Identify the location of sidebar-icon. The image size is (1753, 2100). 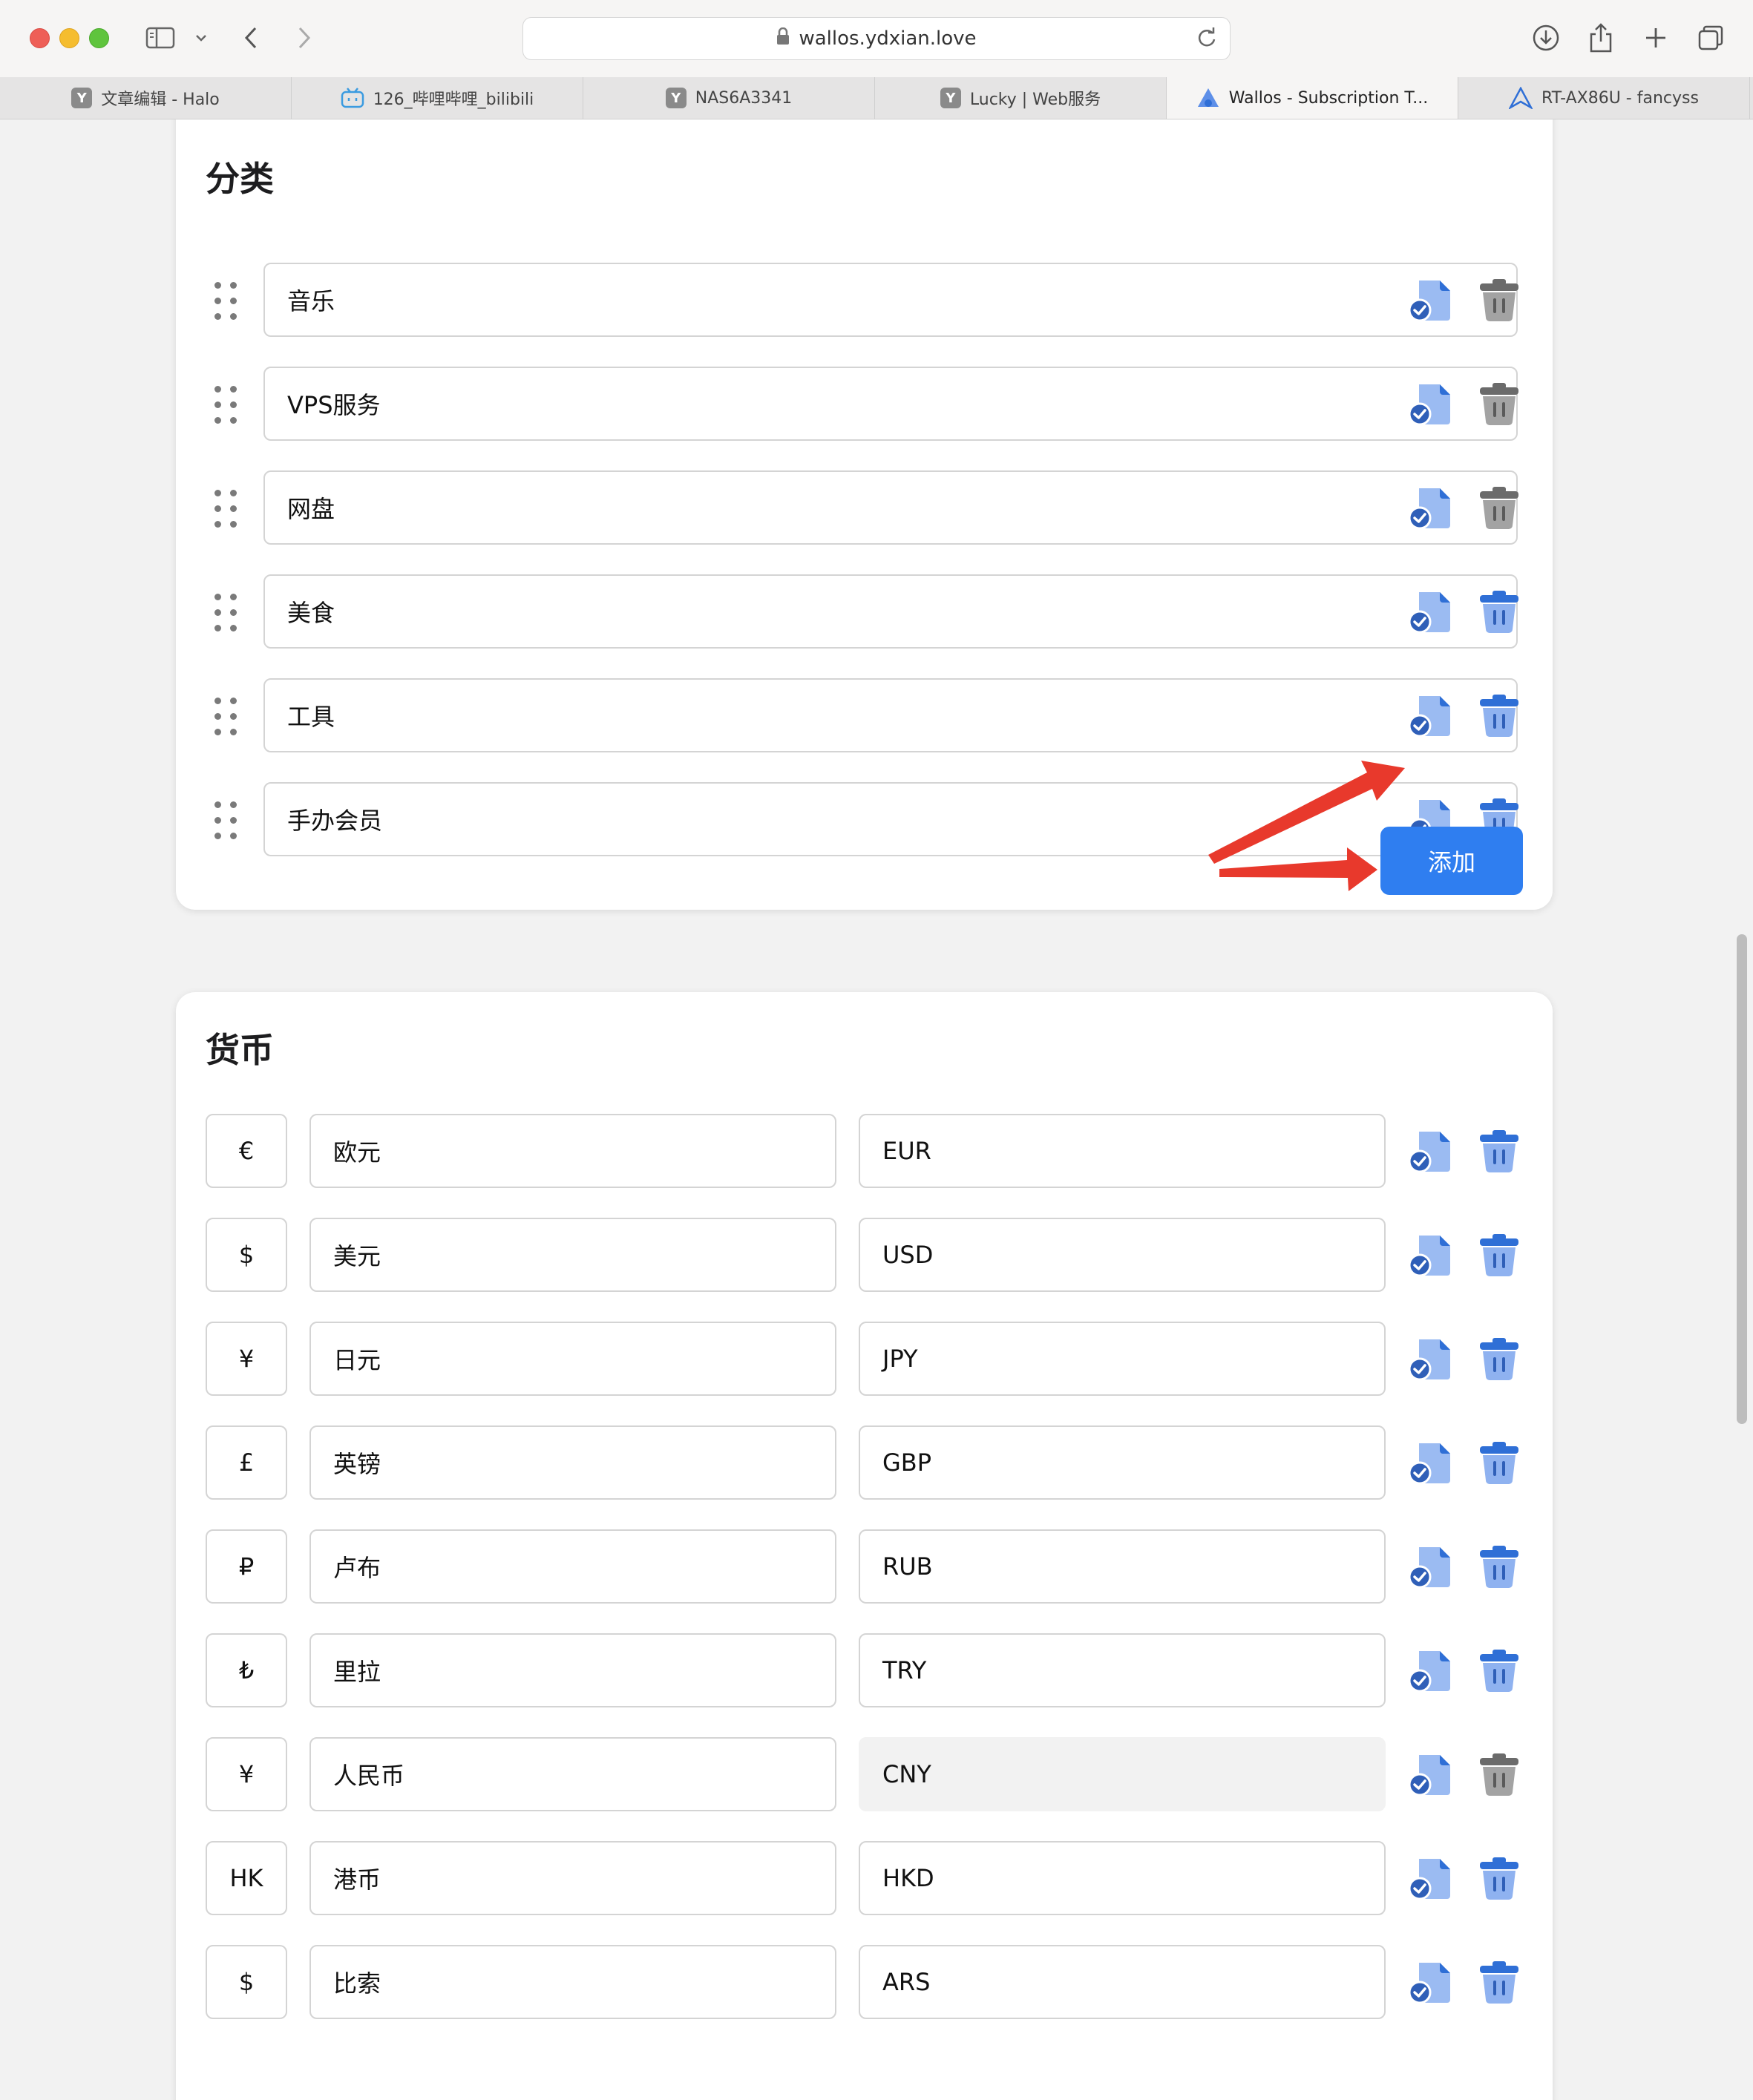
(160, 38).